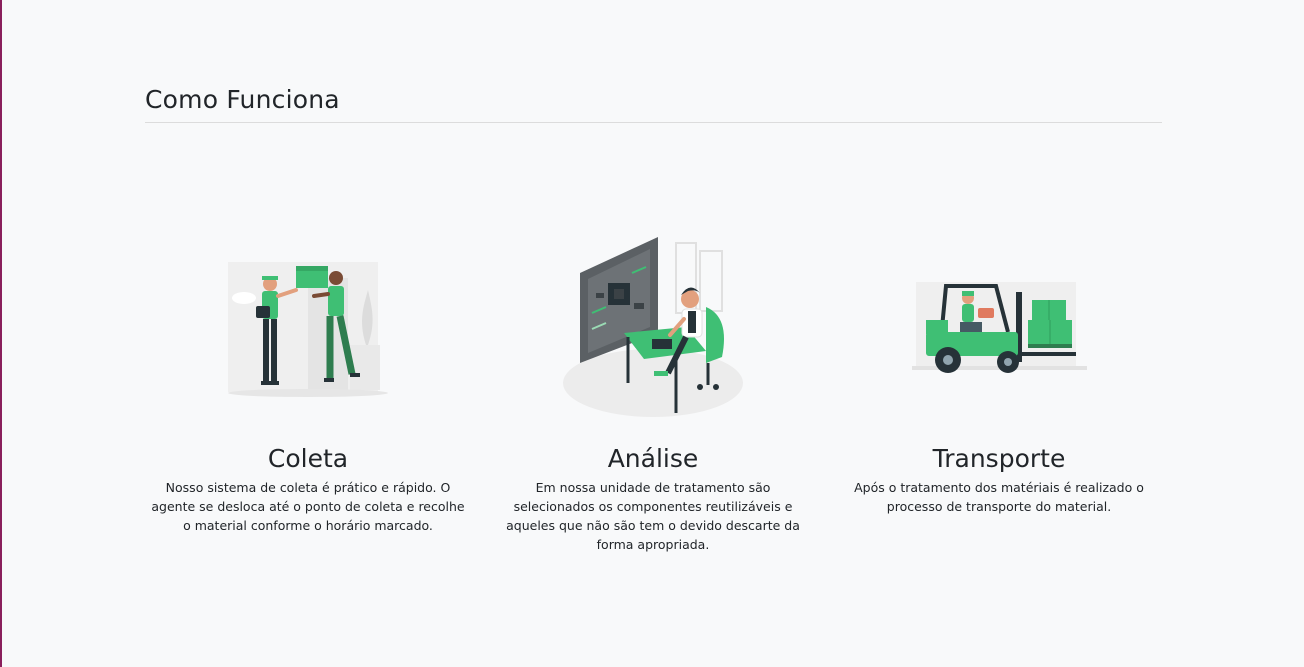 This screenshot has width=1304, height=667. I want to click on step-title: Coleta, so click(308, 458).